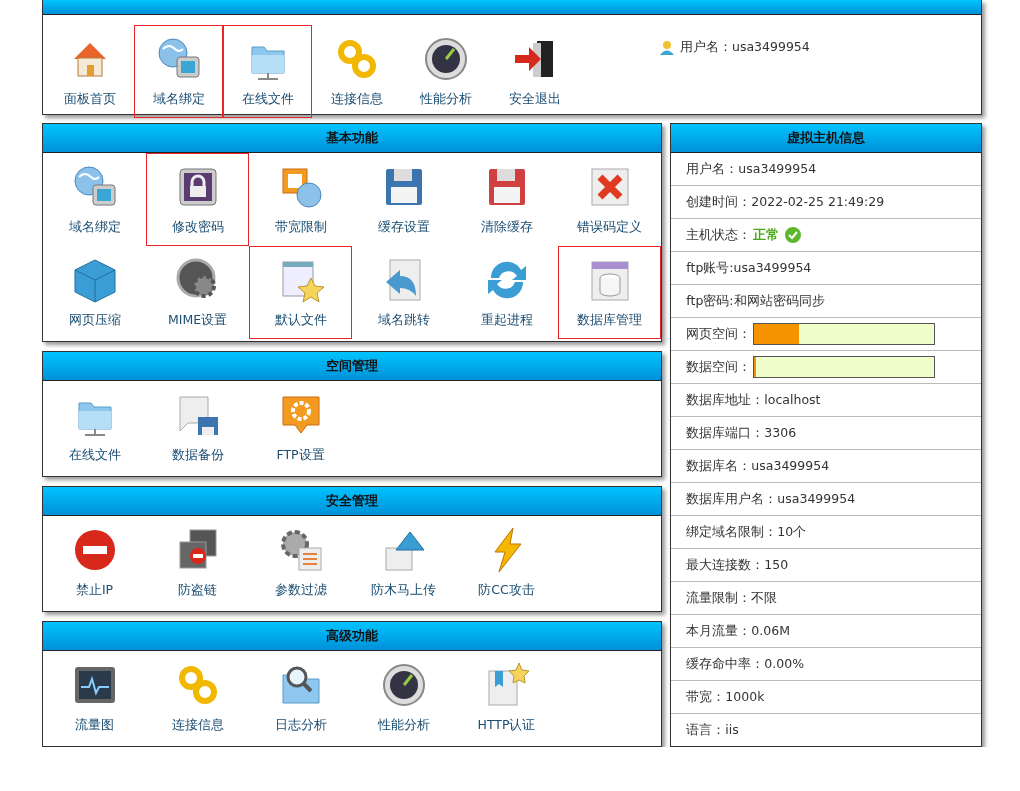 Image resolution: width=1020 pixels, height=791 pixels. Describe the element at coordinates (609, 292) in the screenshot. I see `tool-link: 数据库管理` at that location.